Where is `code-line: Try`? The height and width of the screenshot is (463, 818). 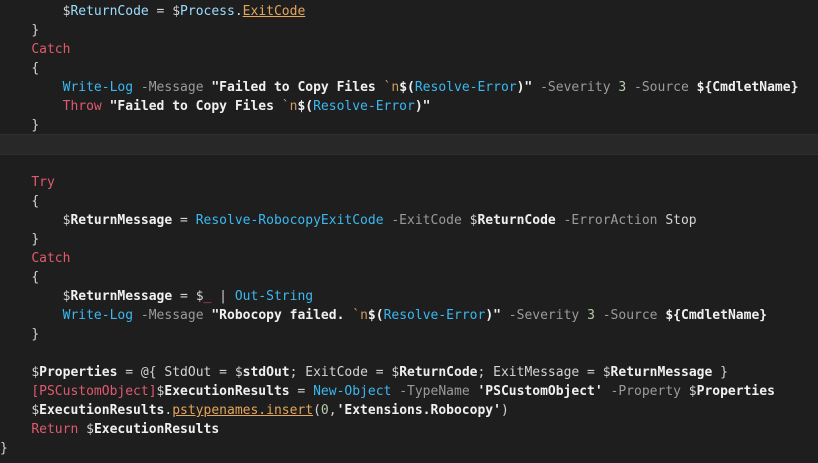 code-line: Try is located at coordinates (409, 182).